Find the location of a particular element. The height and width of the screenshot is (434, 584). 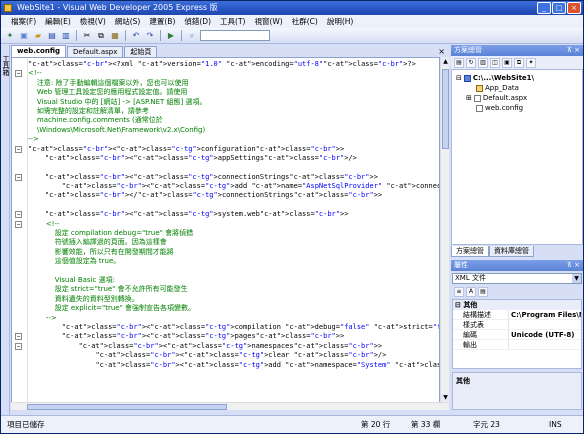

close-tab-icon: × is located at coordinates (443, 51).